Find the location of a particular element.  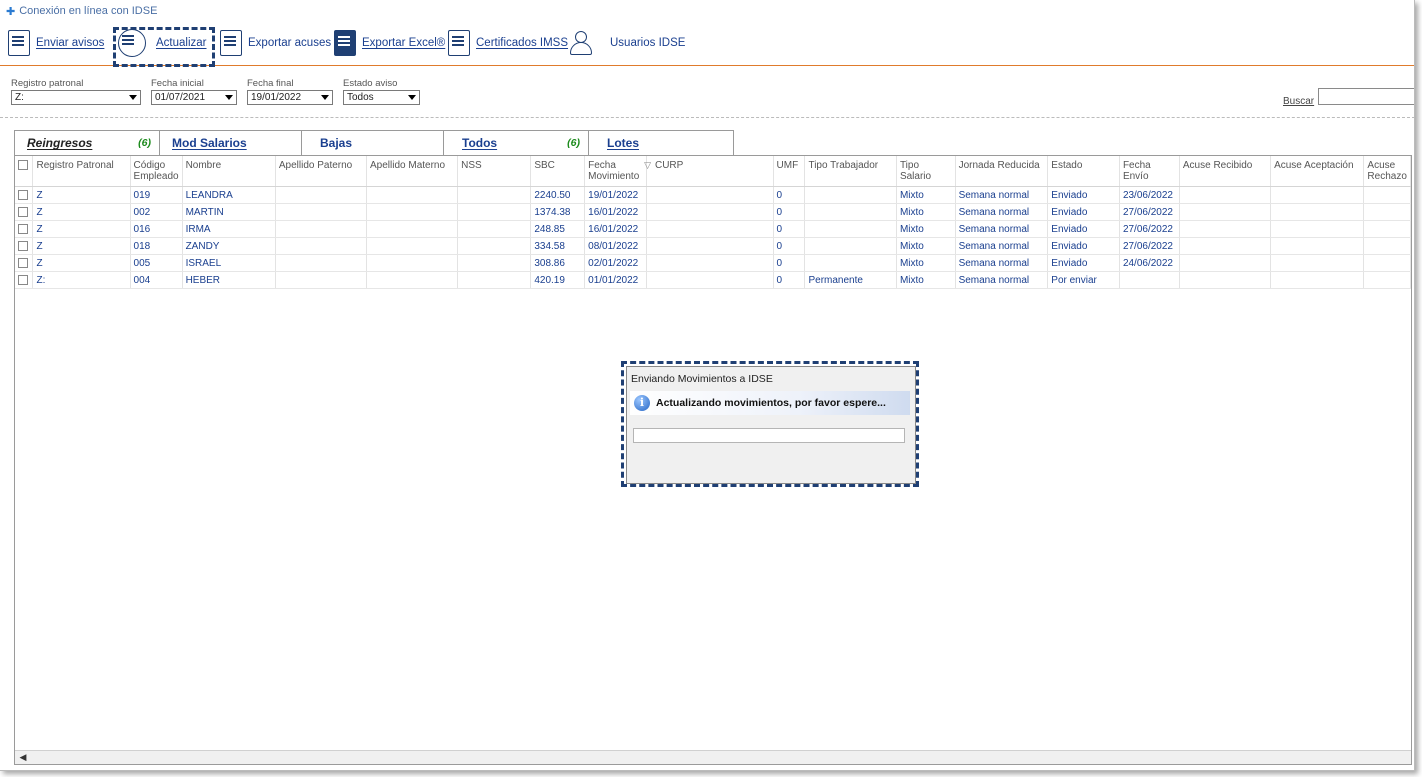

table-cell: Z is located at coordinates (81, 229).